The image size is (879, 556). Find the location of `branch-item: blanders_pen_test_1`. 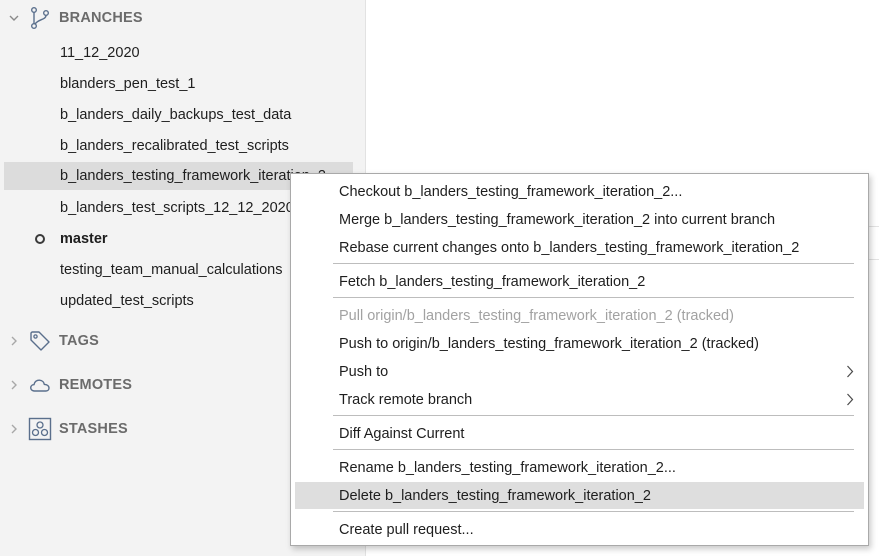

branch-item: blanders_pen_test_1 is located at coordinates (178, 84).